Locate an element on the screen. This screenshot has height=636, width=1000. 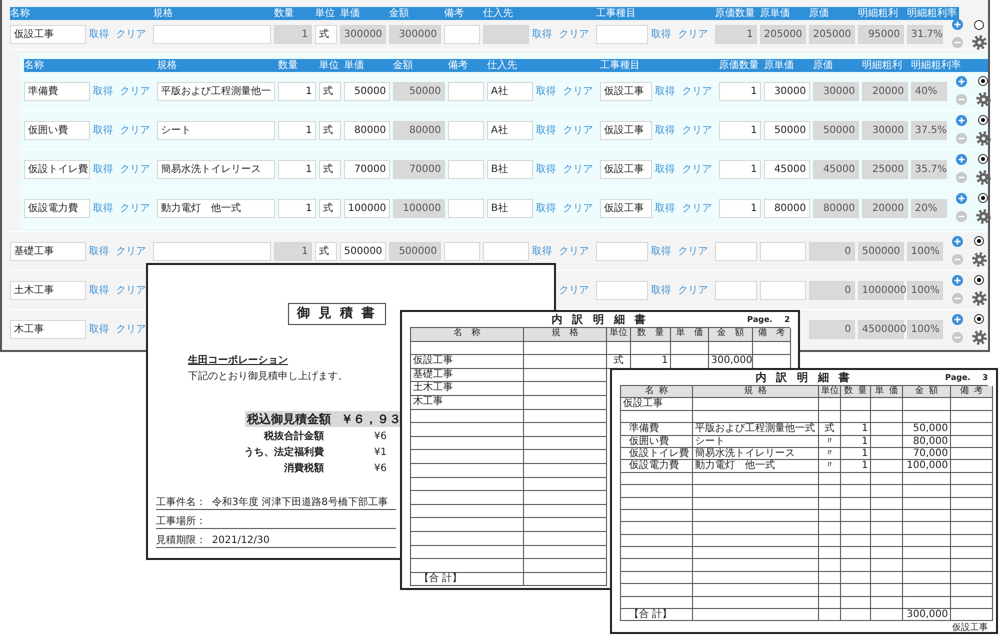
input-field: 40% is located at coordinates (929, 91).